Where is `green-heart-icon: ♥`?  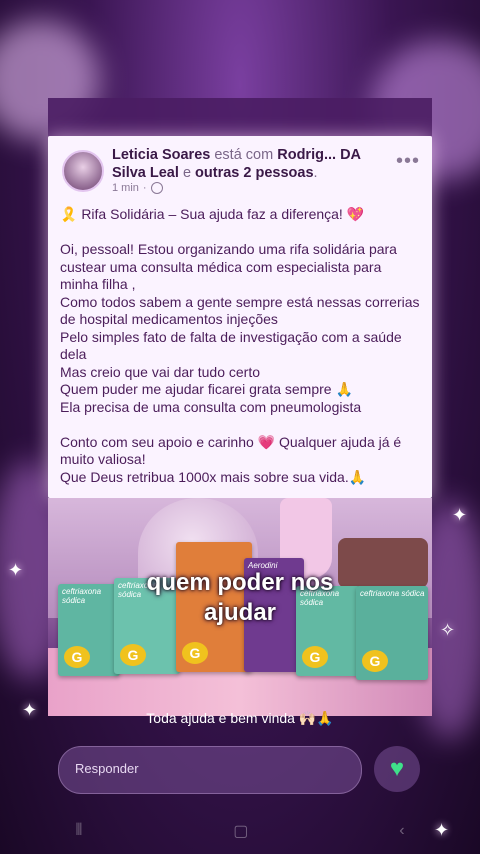
green-heart-icon: ♥ is located at coordinates (397, 768).